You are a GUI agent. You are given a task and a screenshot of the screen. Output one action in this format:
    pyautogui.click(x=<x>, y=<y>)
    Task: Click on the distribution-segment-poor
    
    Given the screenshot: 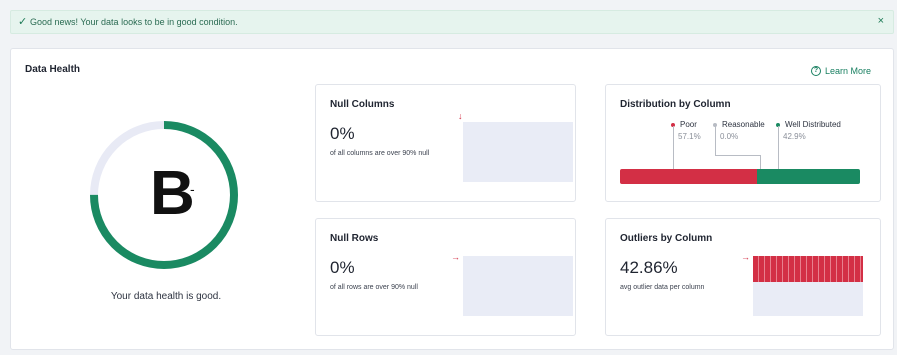 What is the action you would take?
    pyautogui.click(x=689, y=176)
    